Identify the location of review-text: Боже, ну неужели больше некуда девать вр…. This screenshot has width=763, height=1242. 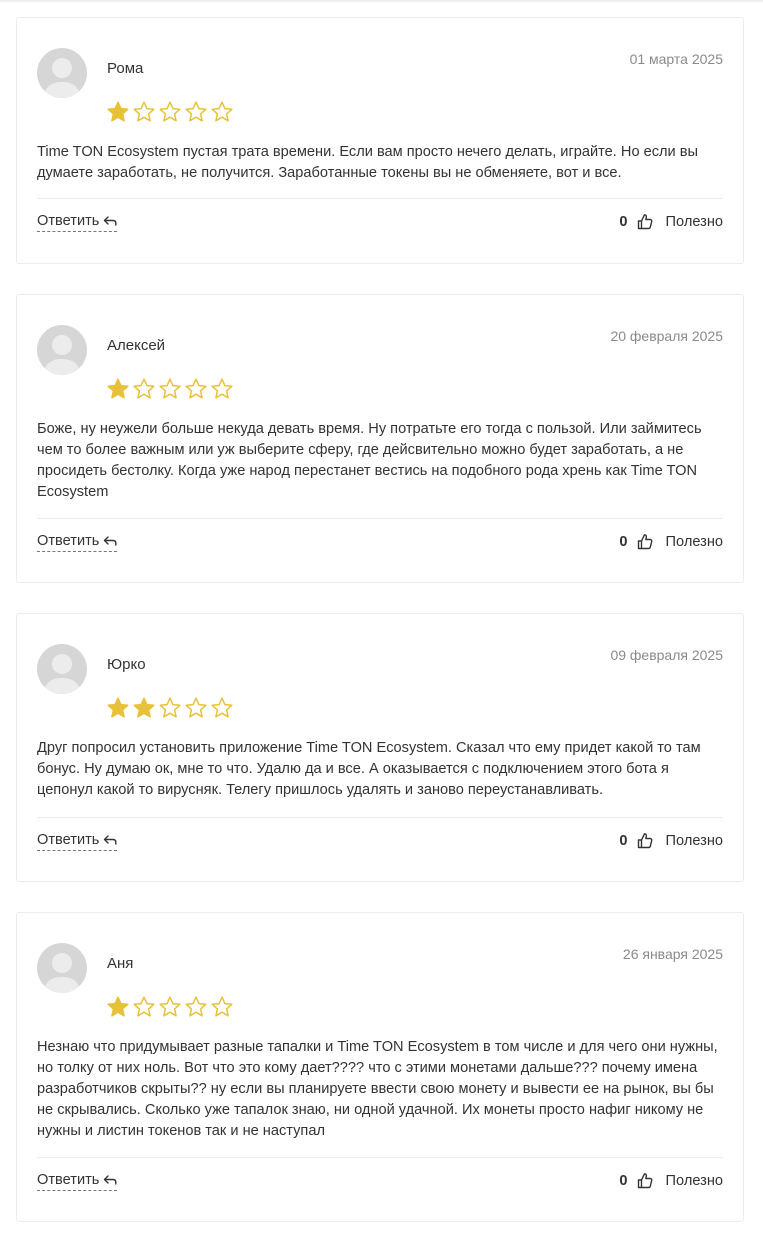
(369, 460).